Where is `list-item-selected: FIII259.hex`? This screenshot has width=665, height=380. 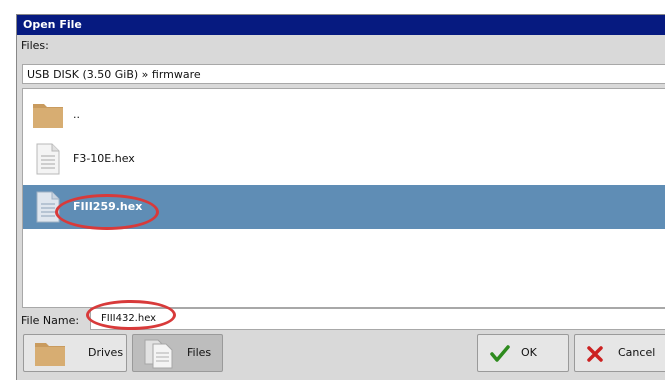
list-item-selected: FIII259.hex is located at coordinates (344, 207).